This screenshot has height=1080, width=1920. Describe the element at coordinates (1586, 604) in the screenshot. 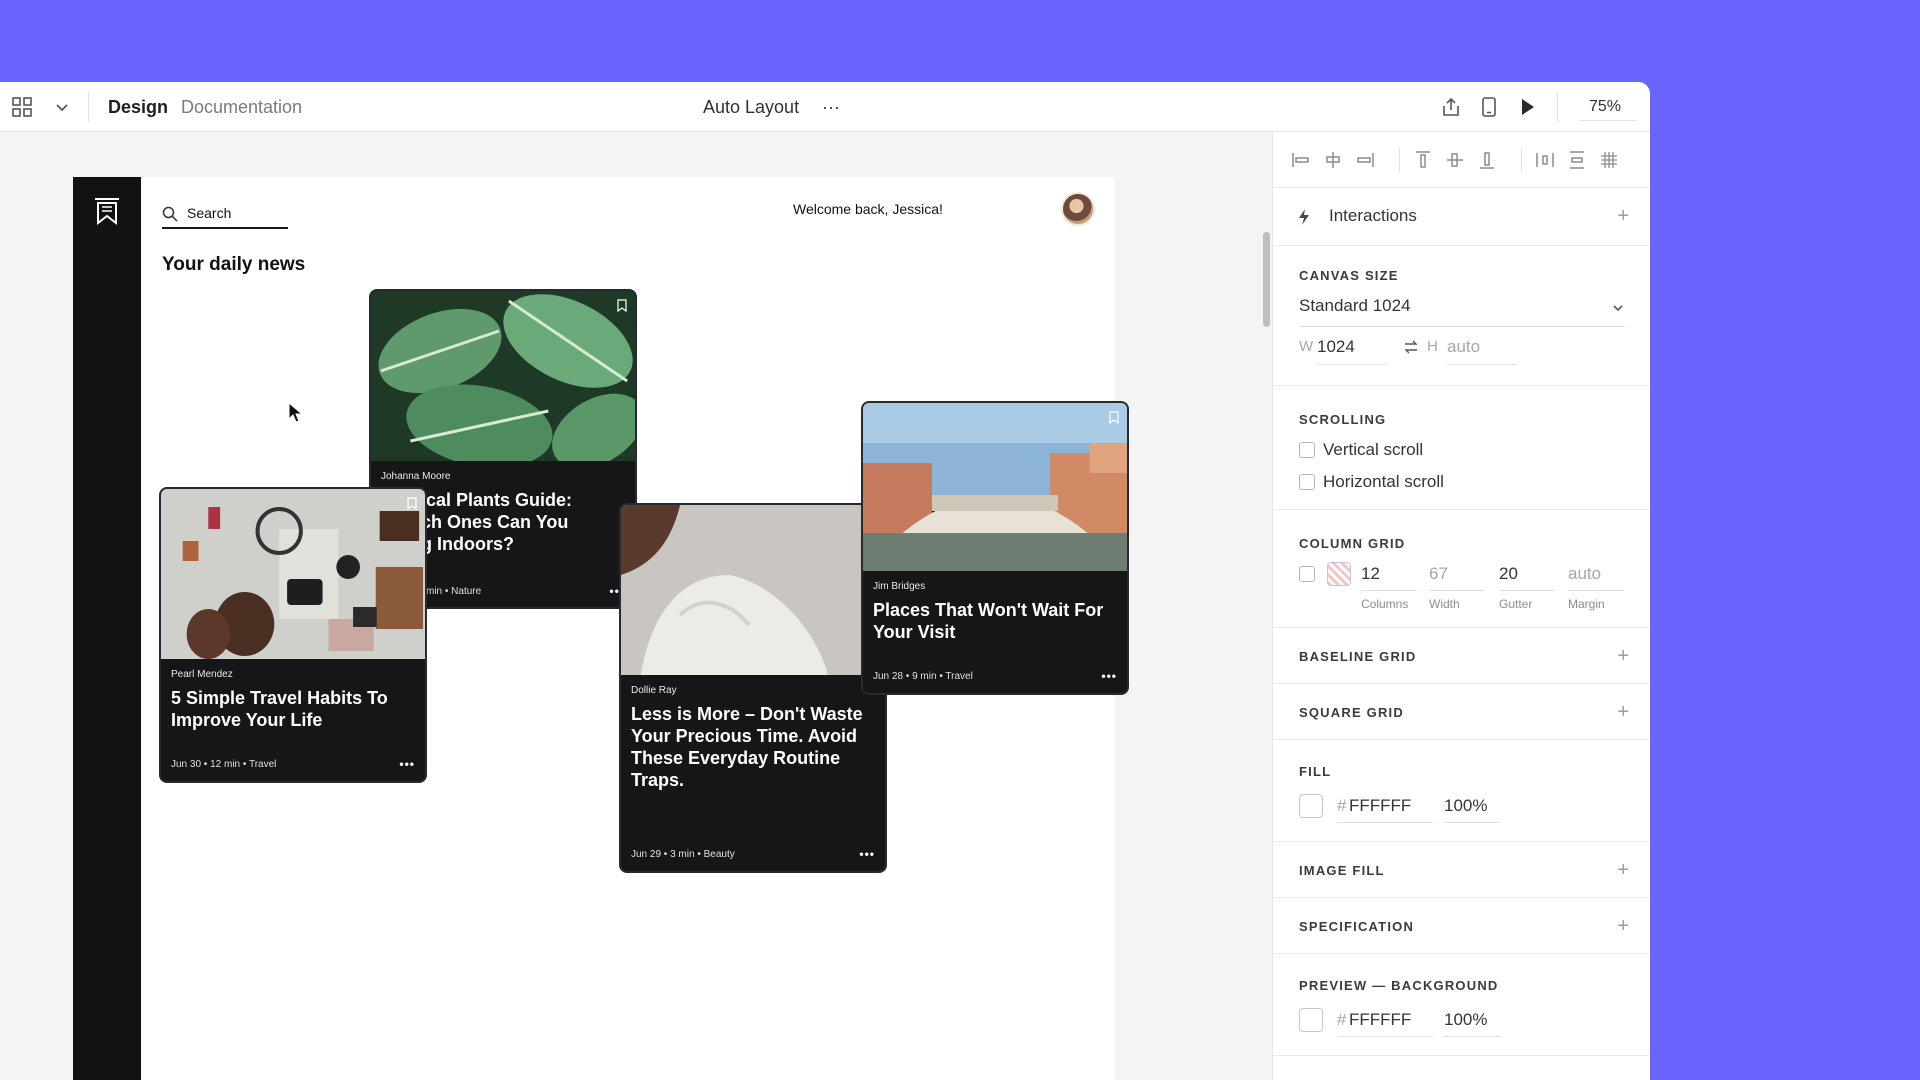

I see `margin-caption: Margin` at that location.